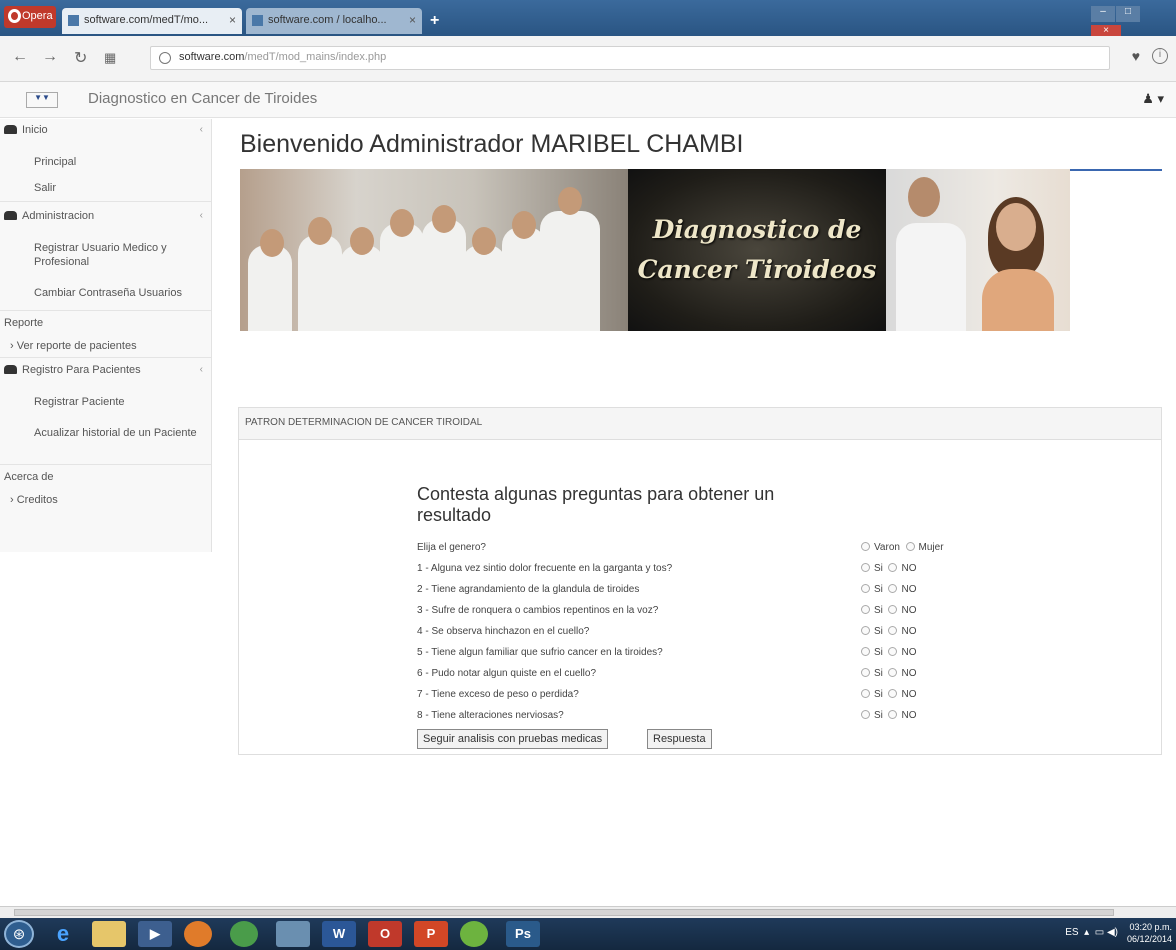  What do you see at coordinates (55, 162) in the screenshot?
I see `sidebar-item-label: Principal` at bounding box center [55, 162].